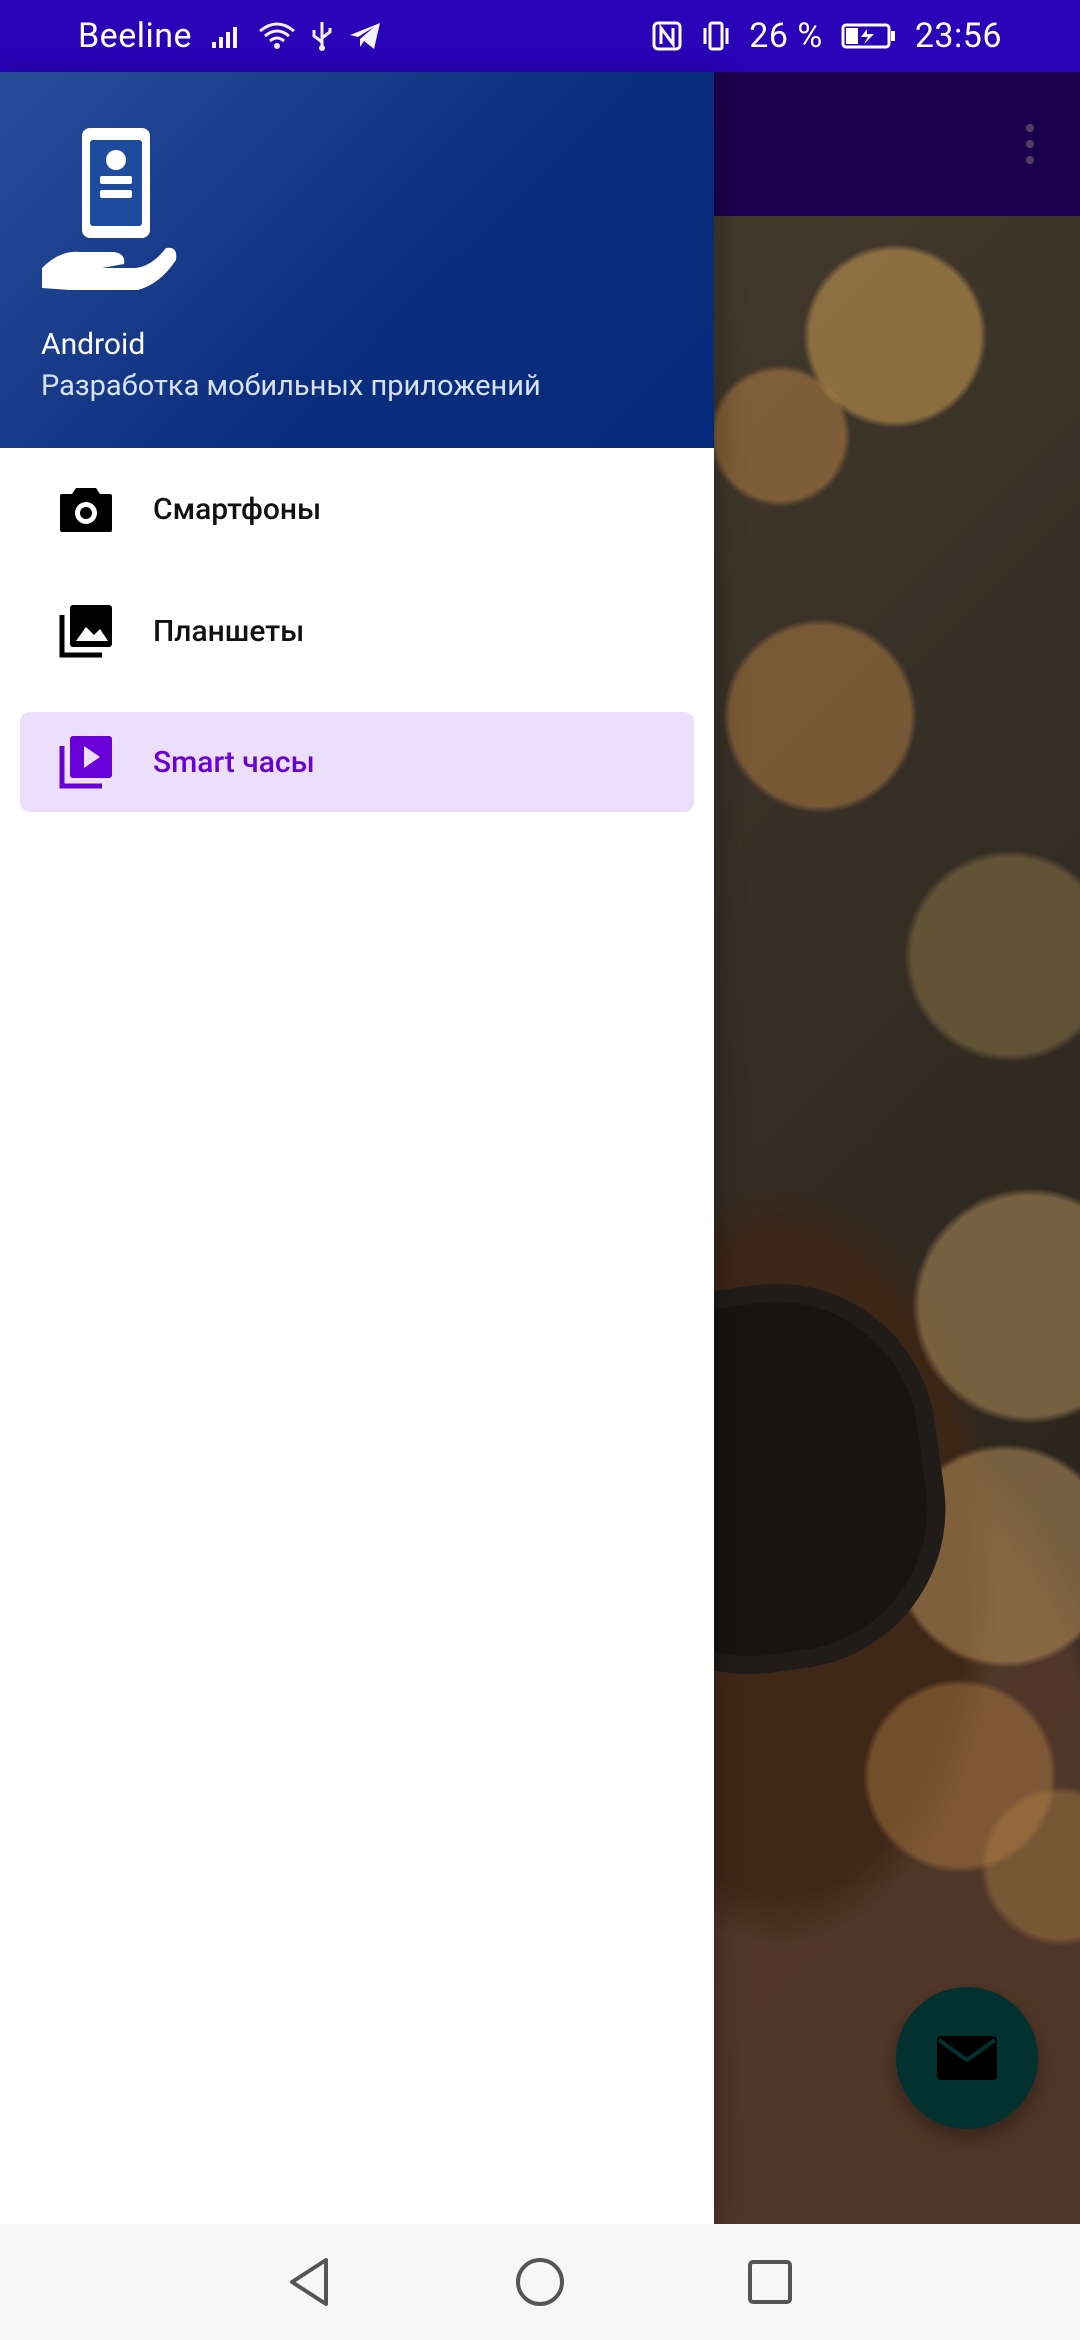 The width and height of the screenshot is (1080, 2340). I want to click on home-button, so click(540, 2282).